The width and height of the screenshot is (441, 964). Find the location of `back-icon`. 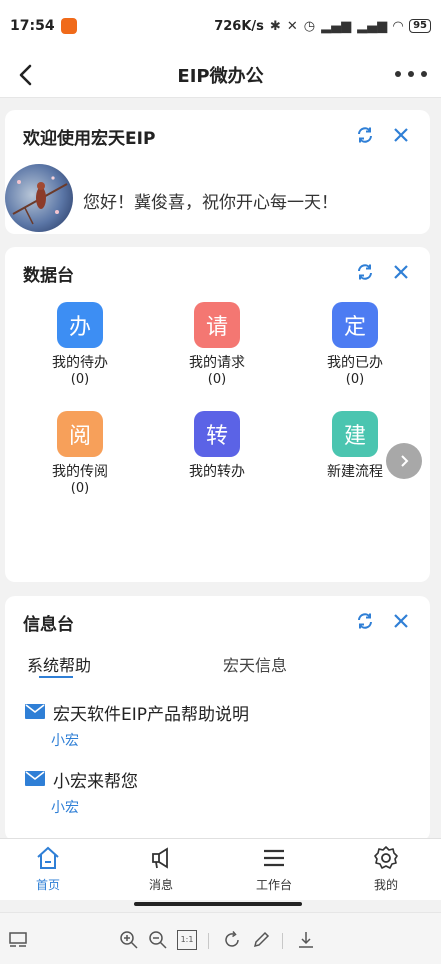

back-icon is located at coordinates (27, 75).